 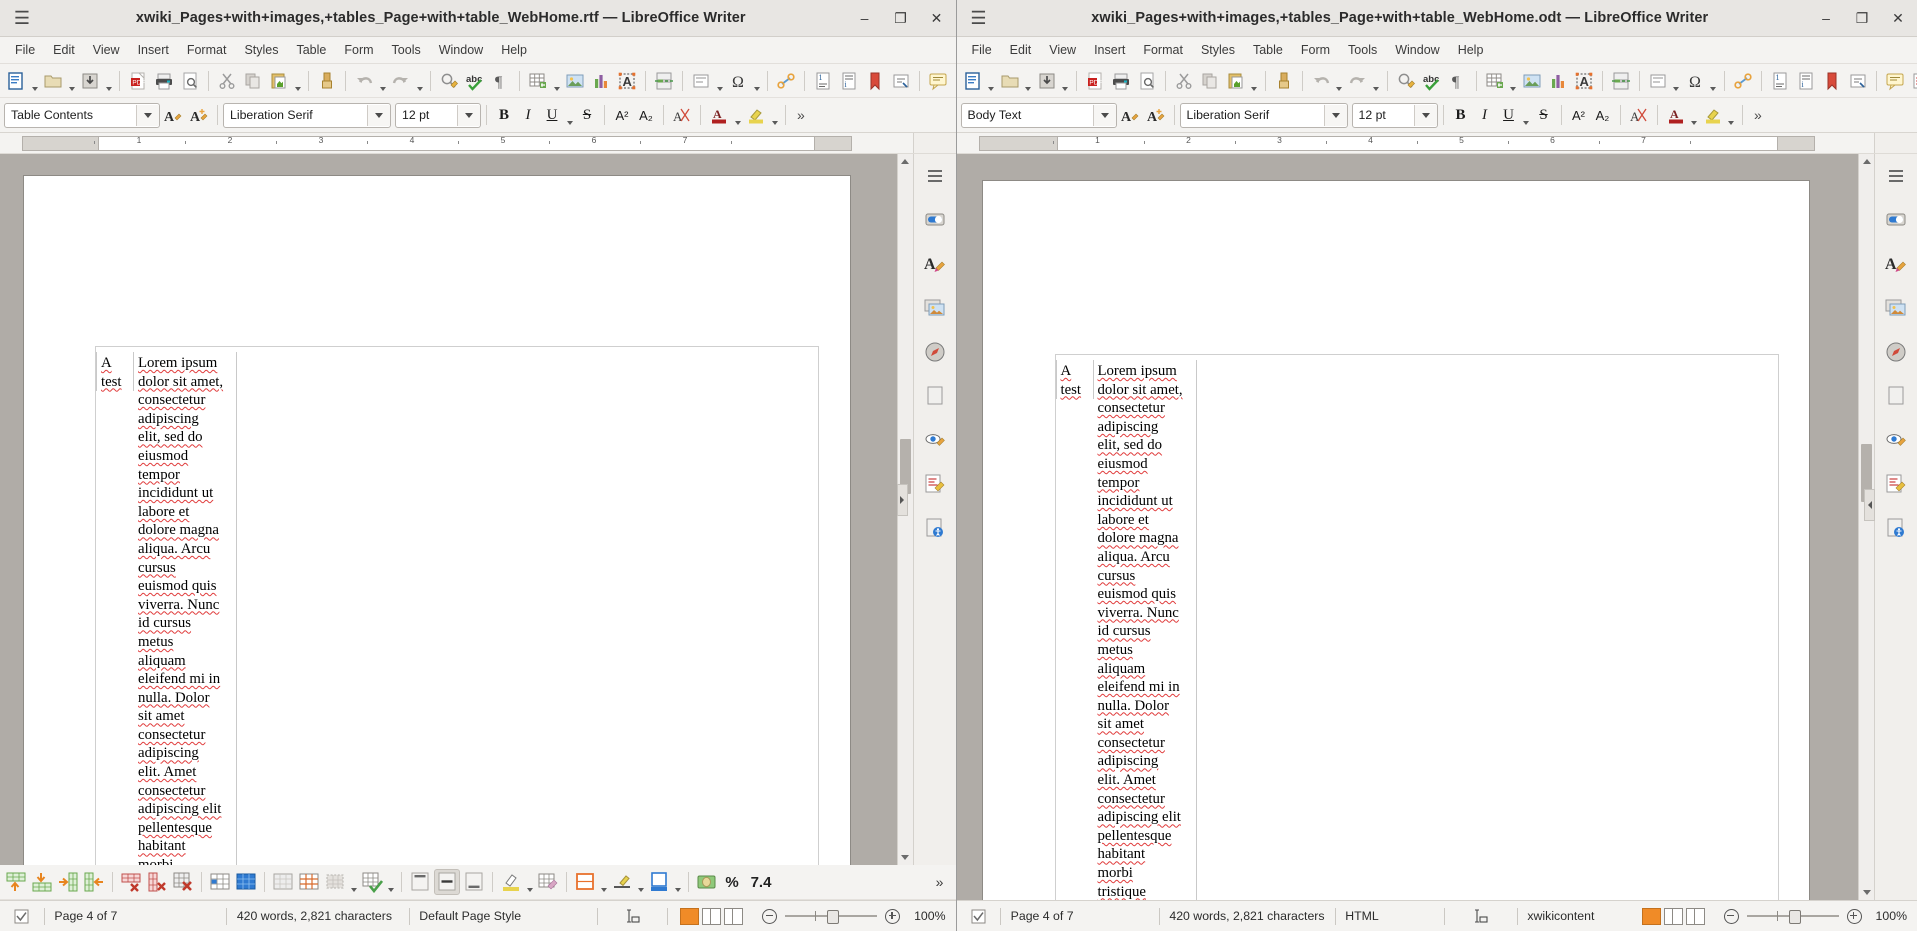 What do you see at coordinates (468, 115) in the screenshot?
I see `font-size-dropdown-icon` at bounding box center [468, 115].